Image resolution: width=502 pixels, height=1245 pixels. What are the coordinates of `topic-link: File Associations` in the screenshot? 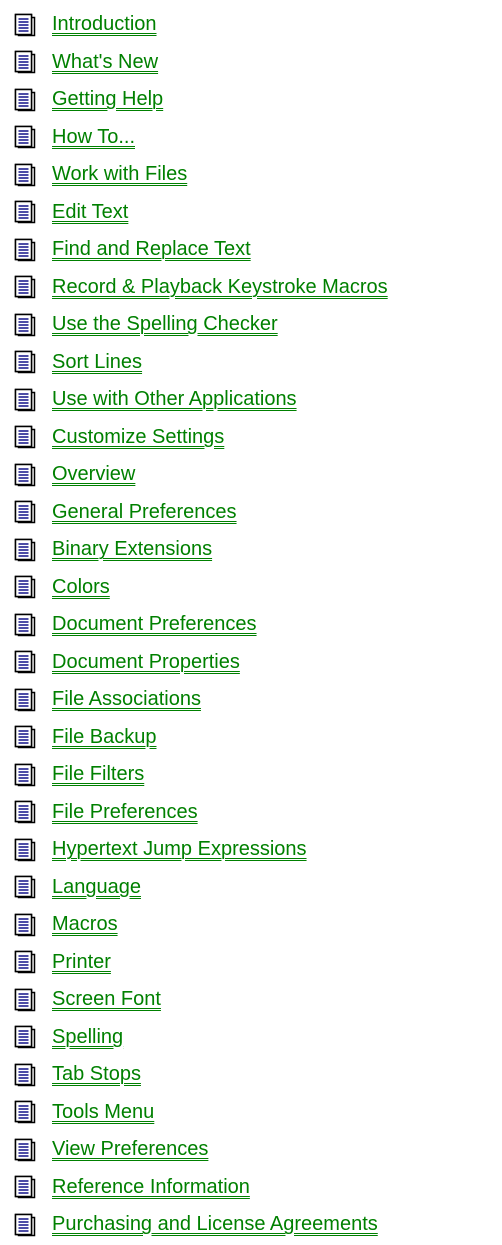 It's located at (126, 699).